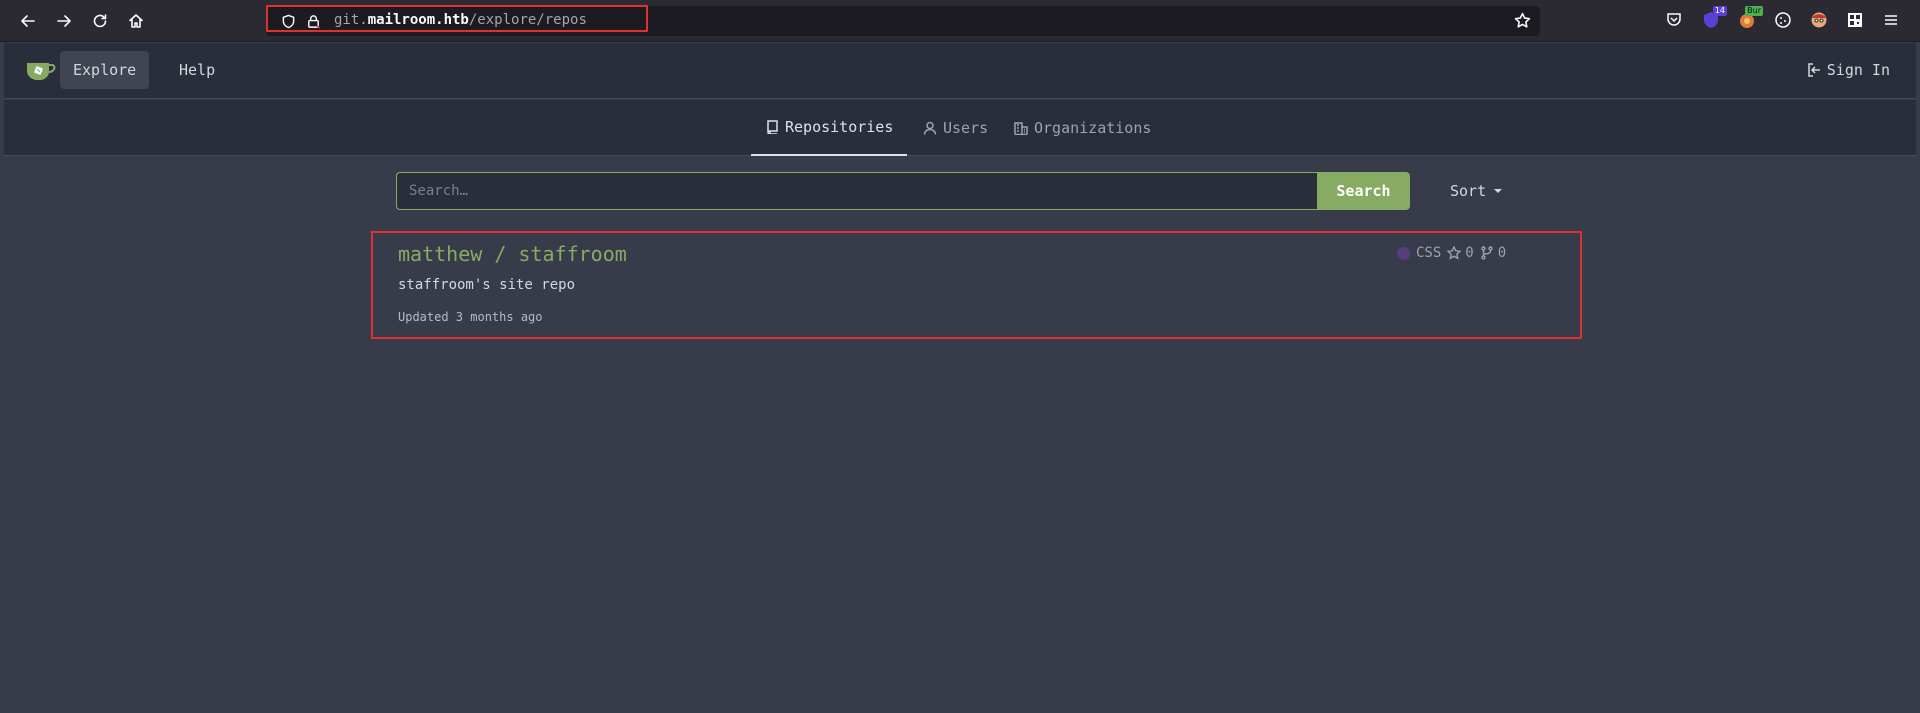 This screenshot has width=1920, height=713. I want to click on home-button, so click(136, 21).